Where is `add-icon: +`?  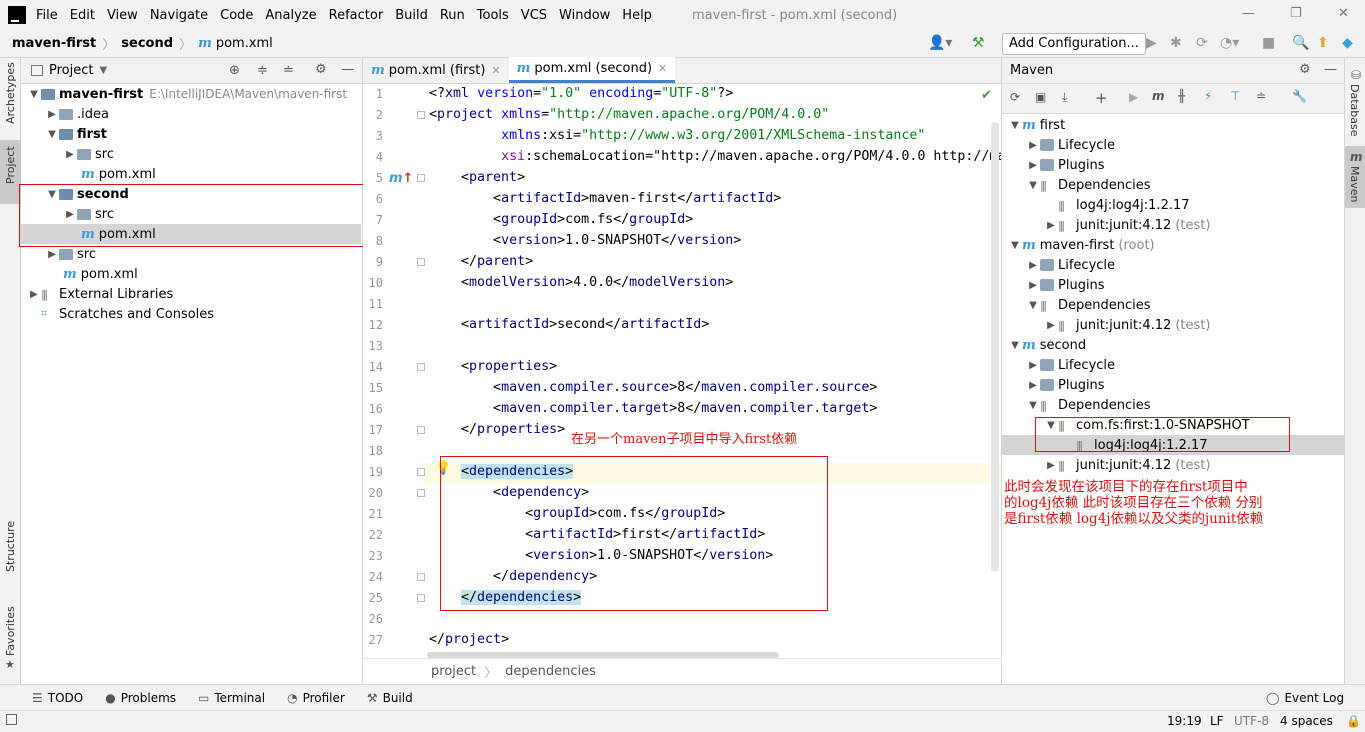 add-icon: + is located at coordinates (1101, 98).